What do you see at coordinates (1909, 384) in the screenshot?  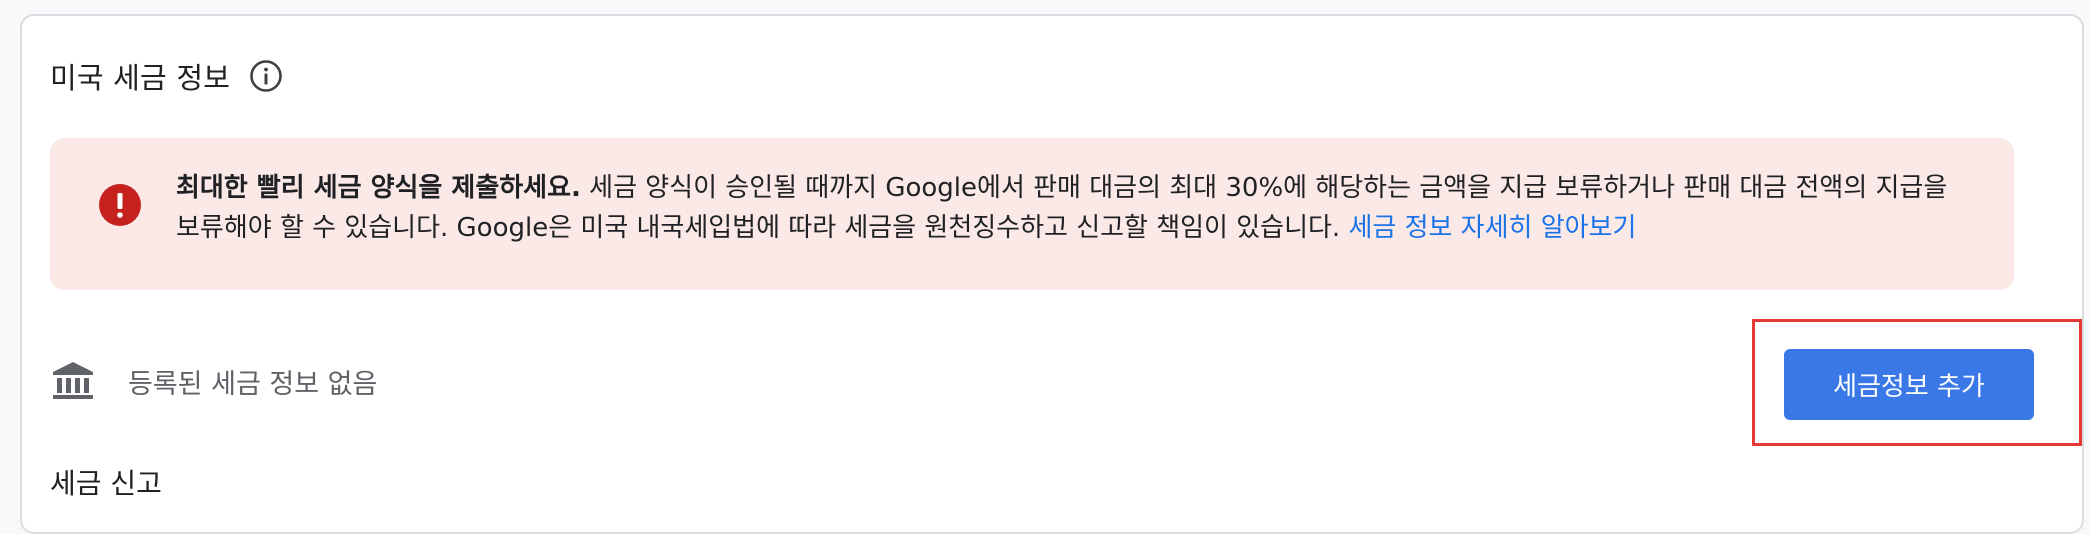 I see `add-tax-info-button: 세금정보 추가` at bounding box center [1909, 384].